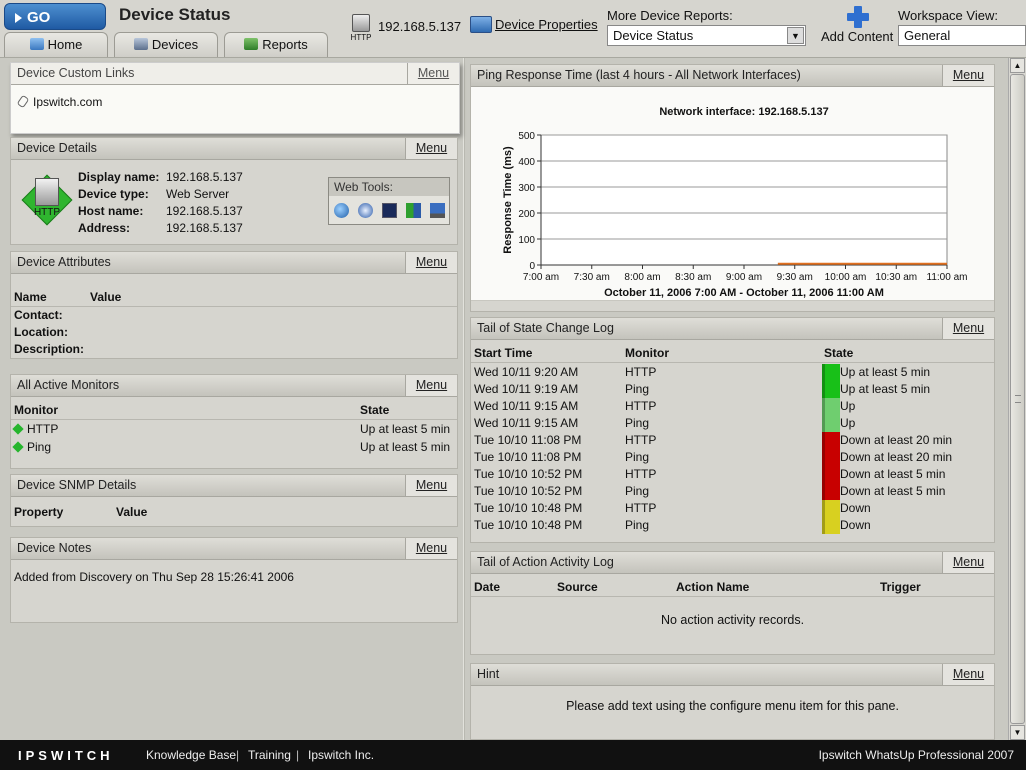 The height and width of the screenshot is (770, 1026). What do you see at coordinates (545, 328) in the screenshot?
I see `pane-title: Tail of State Change Log` at bounding box center [545, 328].